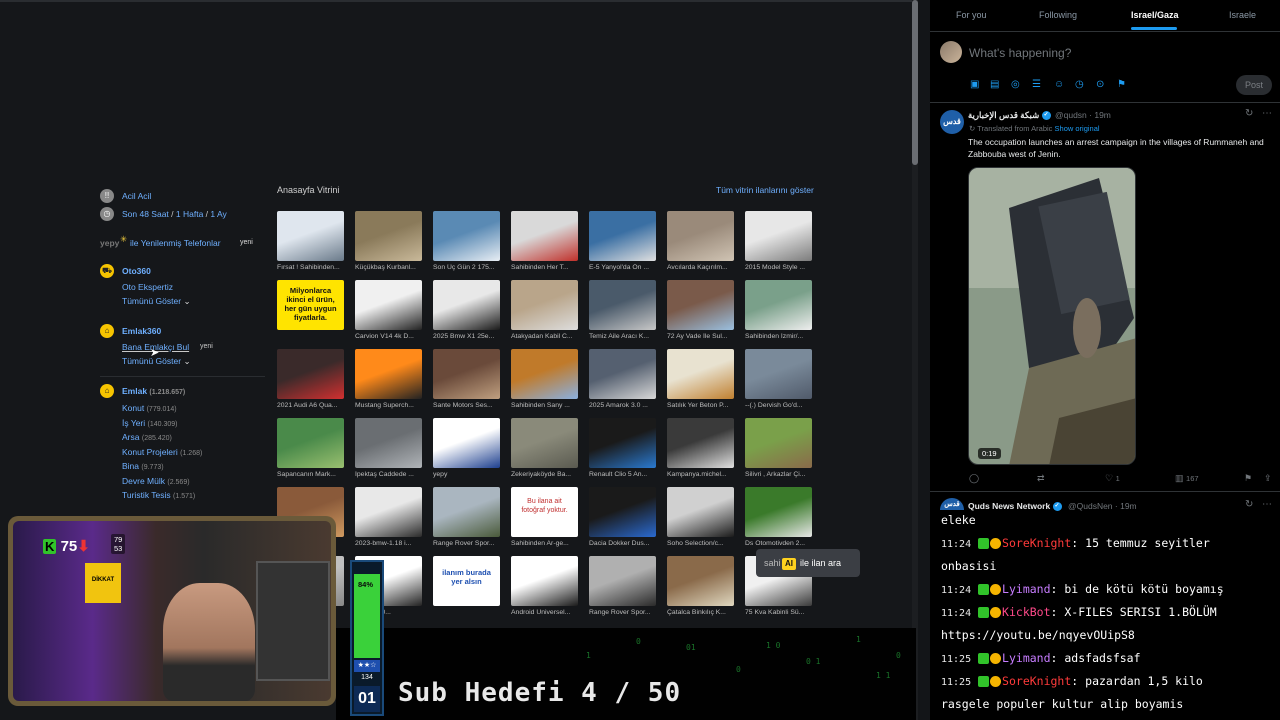  I want to click on emlak360-link: Emlak360, so click(141, 331).